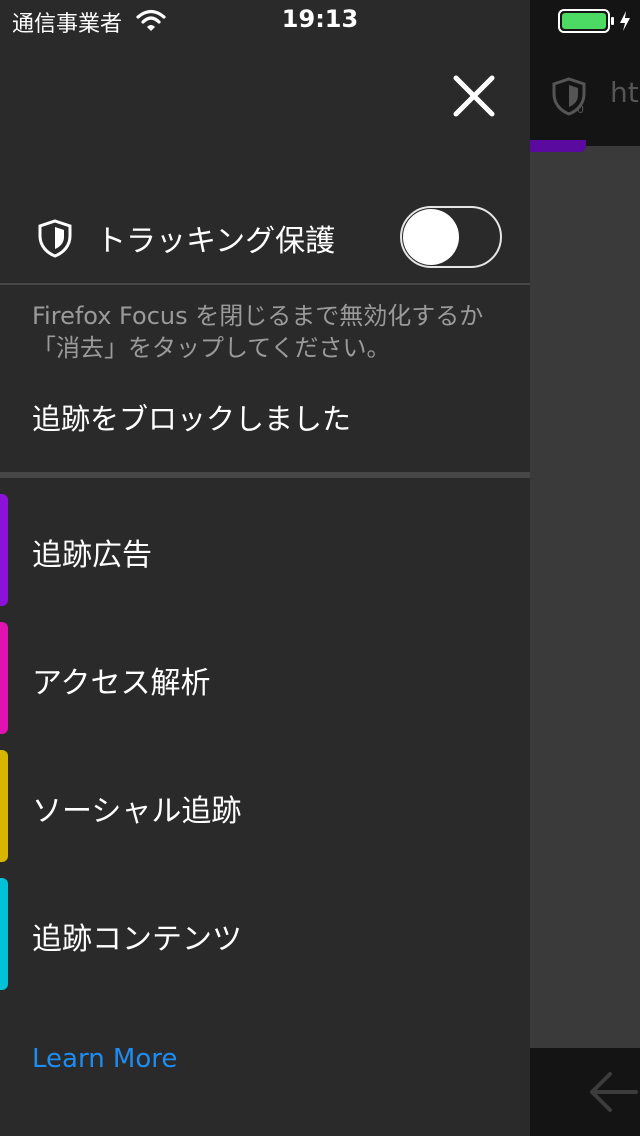  What do you see at coordinates (265, 678) in the screenshot?
I see `category-row-analytics: アクセス解析` at bounding box center [265, 678].